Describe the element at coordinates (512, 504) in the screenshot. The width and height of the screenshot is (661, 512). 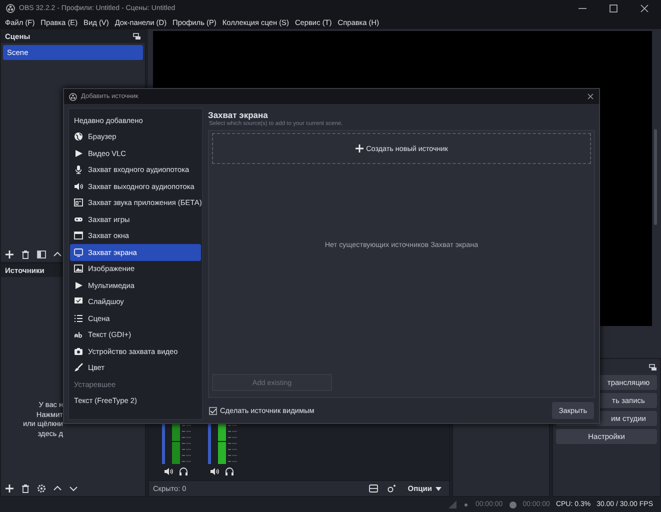
I see `record-icon` at that location.